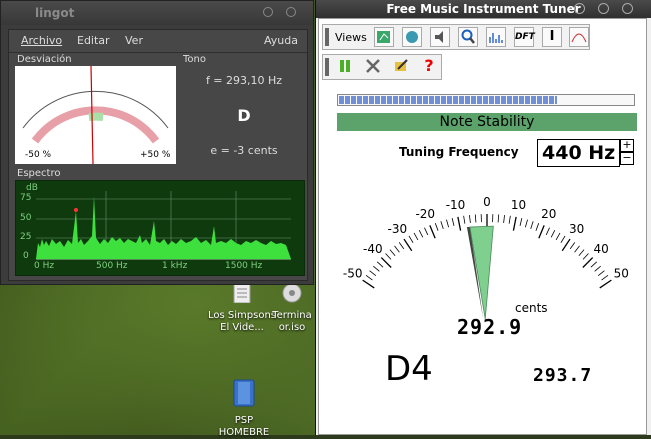 This screenshot has height=439, width=651. What do you see at coordinates (155, 155) in the screenshot?
I see `gauge-max-label: +50 %` at bounding box center [155, 155].